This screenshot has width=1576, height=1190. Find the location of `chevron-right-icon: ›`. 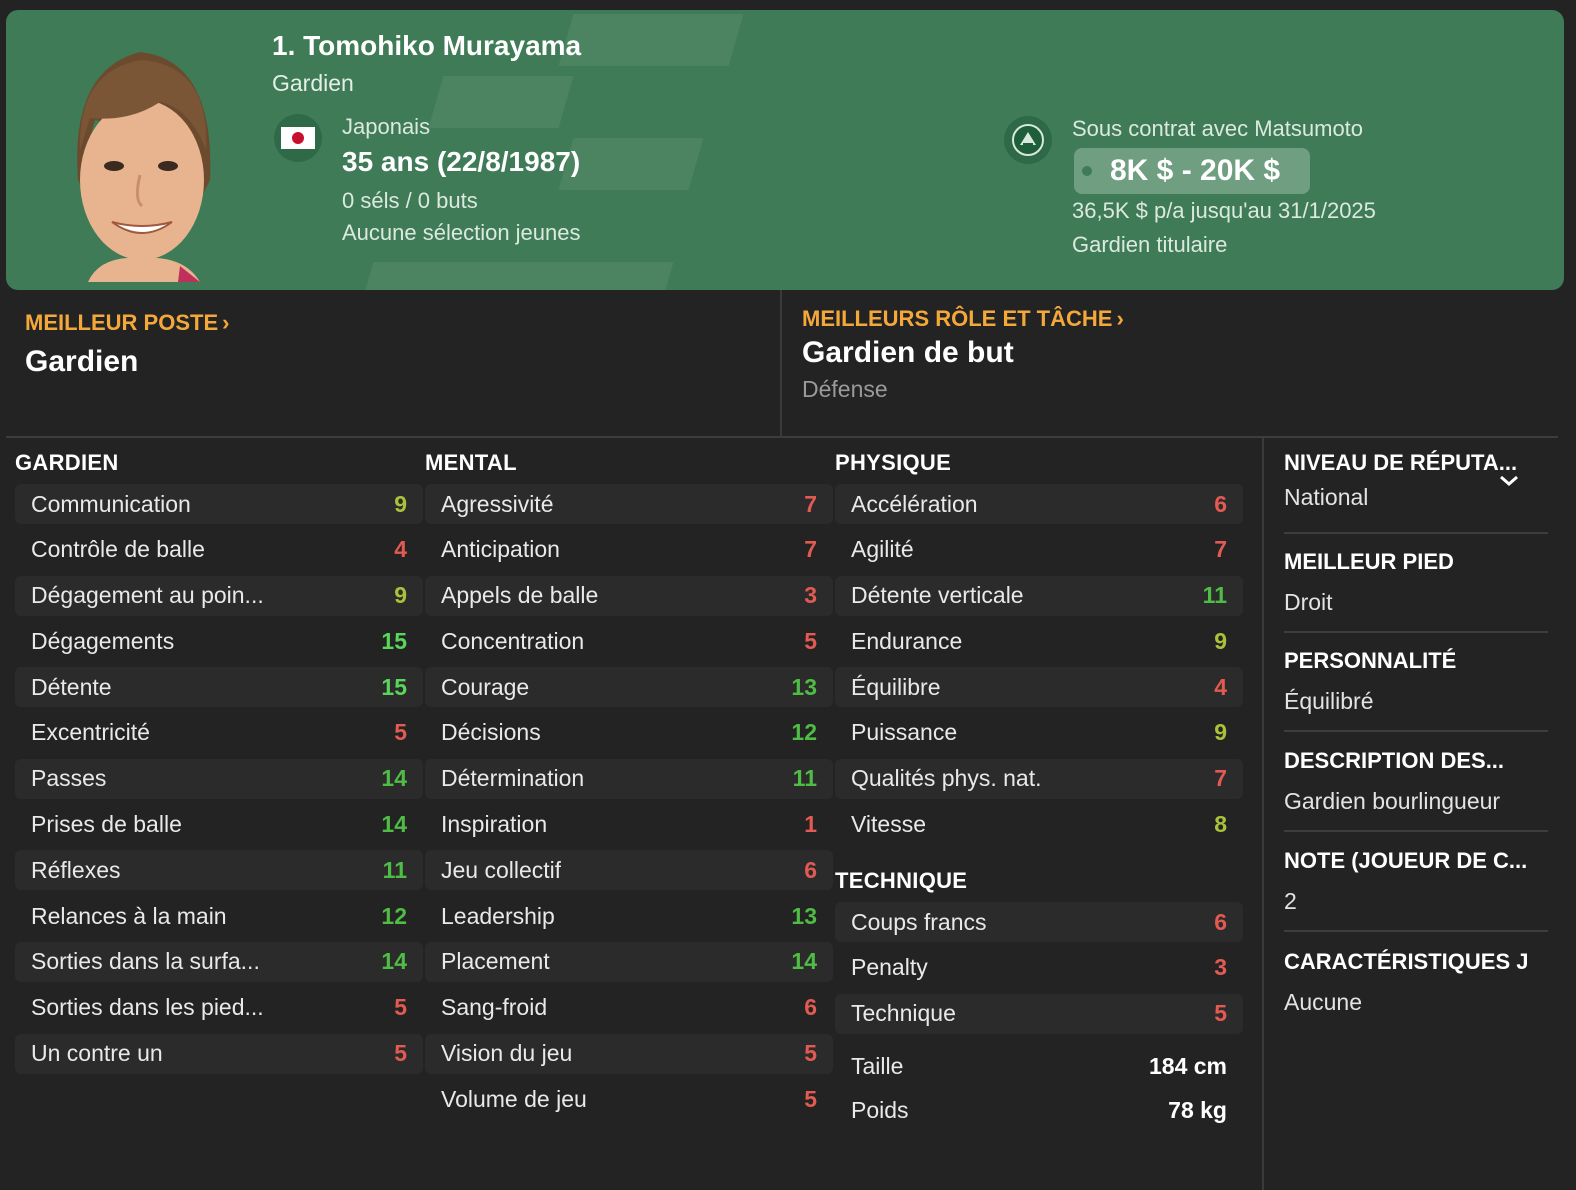

chevron-right-icon: › is located at coordinates (226, 322).